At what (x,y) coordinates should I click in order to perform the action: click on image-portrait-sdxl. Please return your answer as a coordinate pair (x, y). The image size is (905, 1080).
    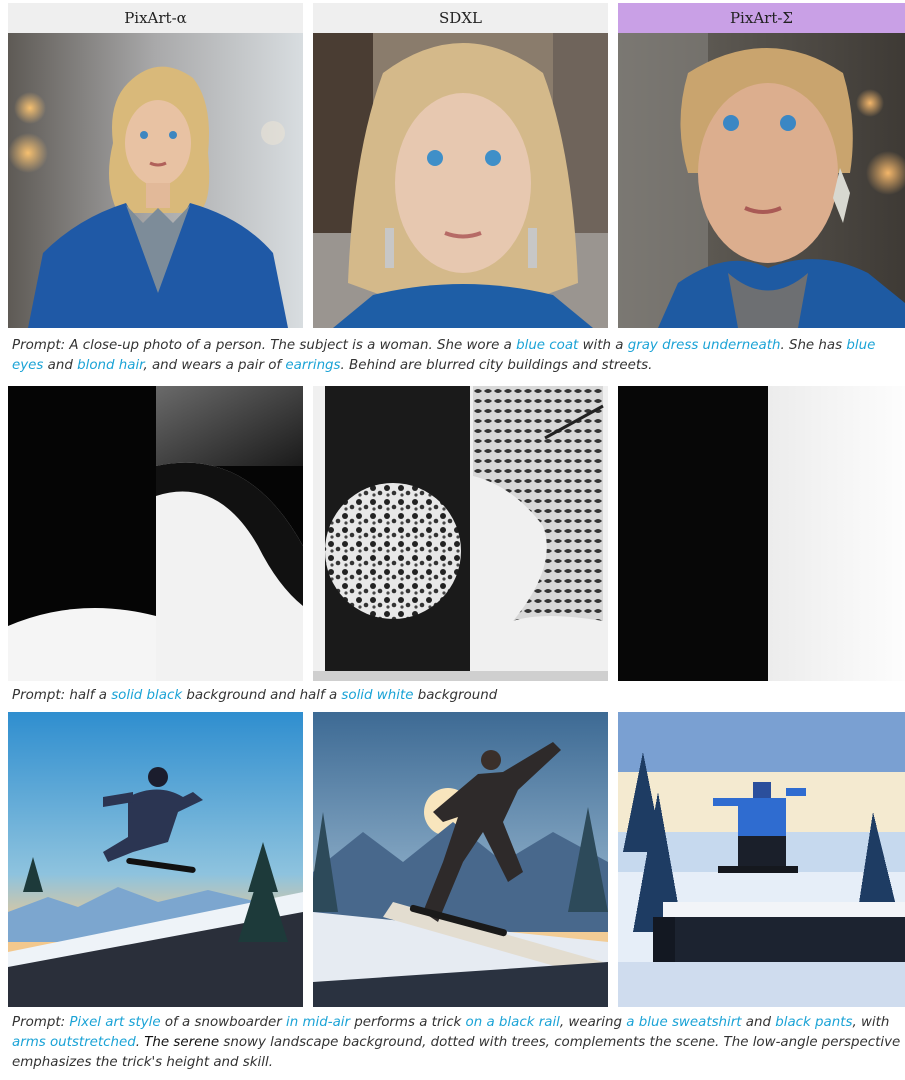
    Looking at the image, I should click on (460, 180).